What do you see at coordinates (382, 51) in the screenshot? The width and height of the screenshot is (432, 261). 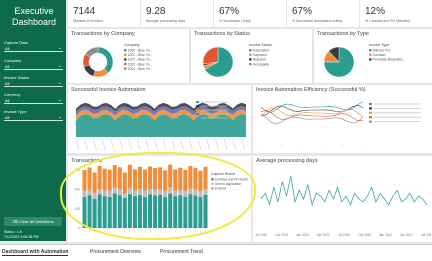 I see `legend-label: Without PO` at bounding box center [382, 51].